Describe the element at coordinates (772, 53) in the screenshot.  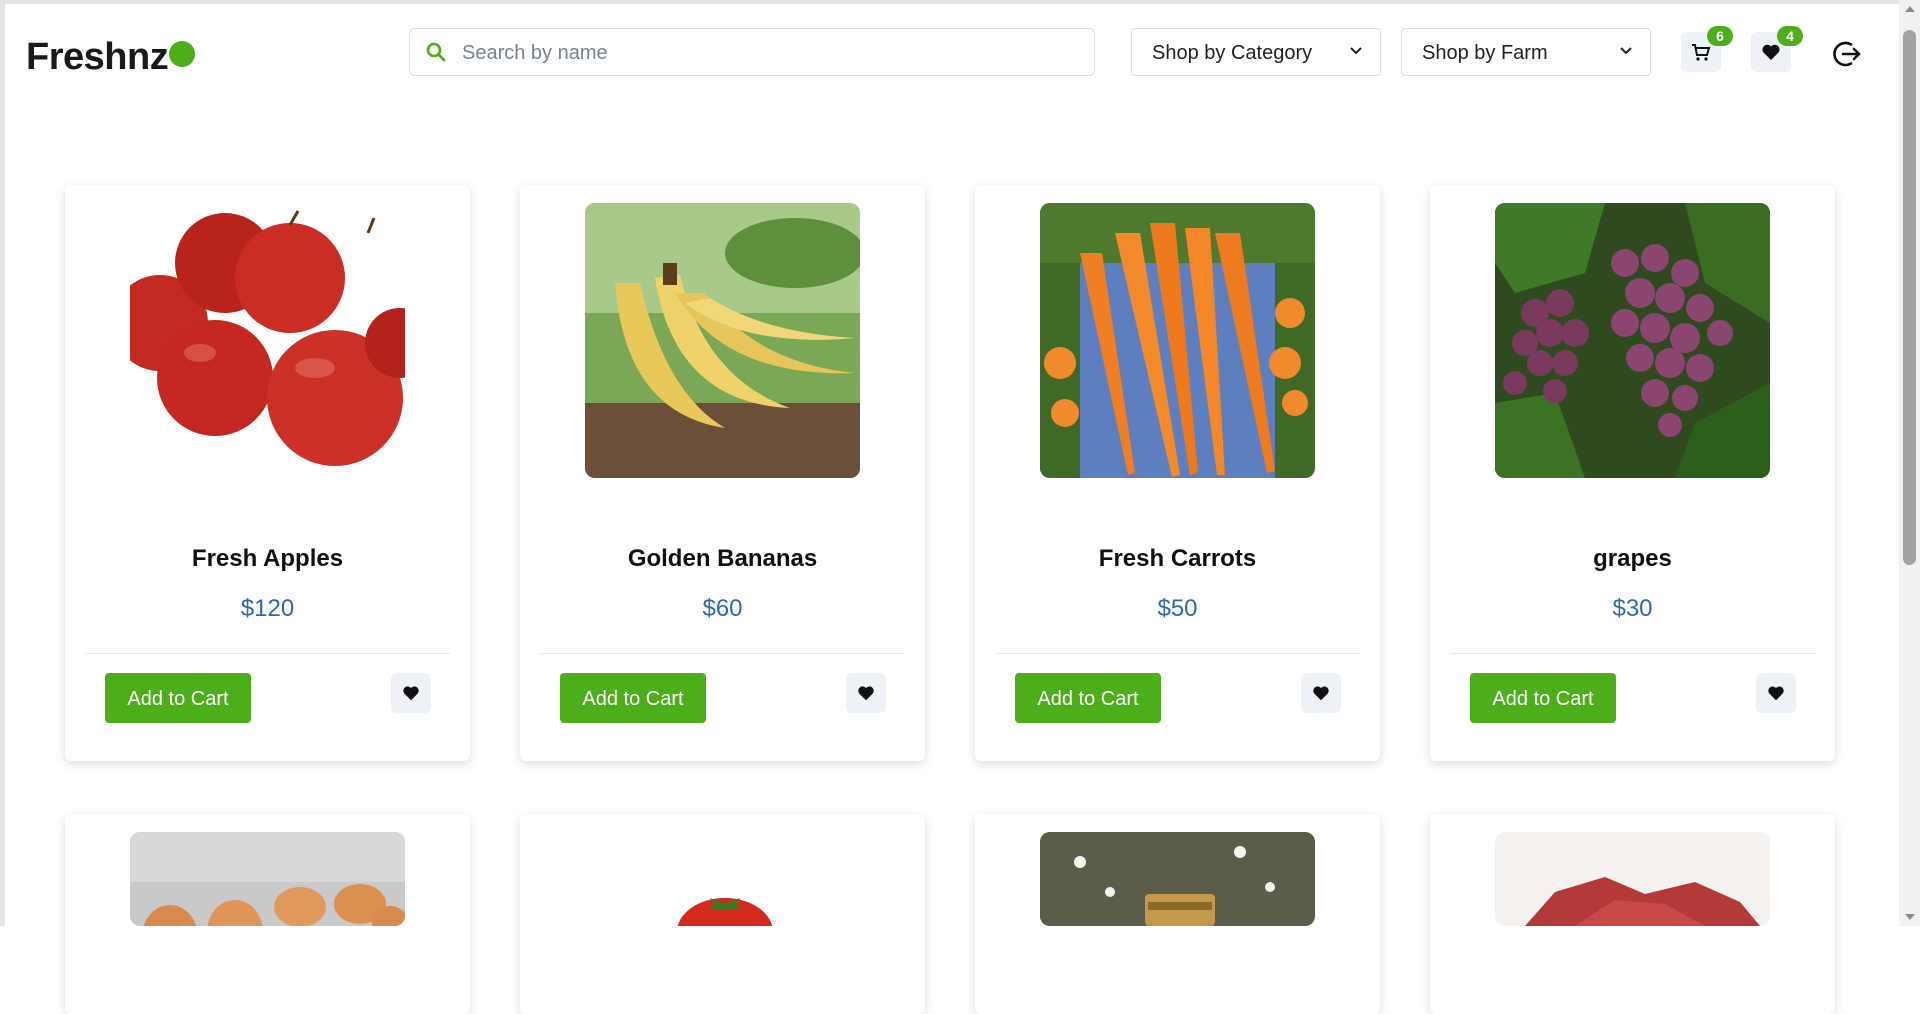
I see `search-input` at that location.